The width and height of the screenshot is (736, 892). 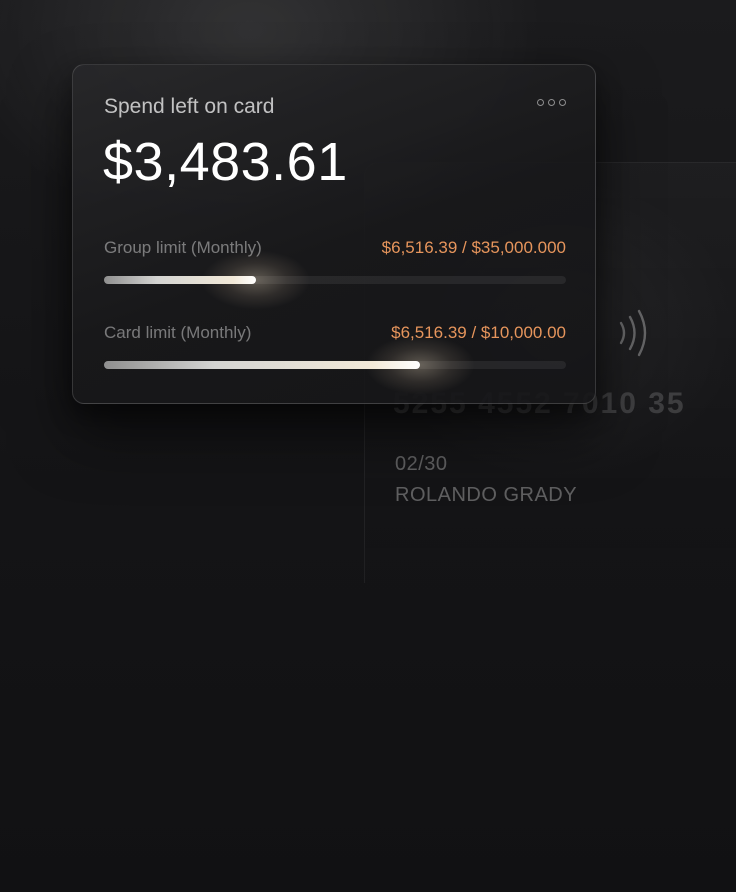 I want to click on widget-title: Spend left on card, so click(x=189, y=106).